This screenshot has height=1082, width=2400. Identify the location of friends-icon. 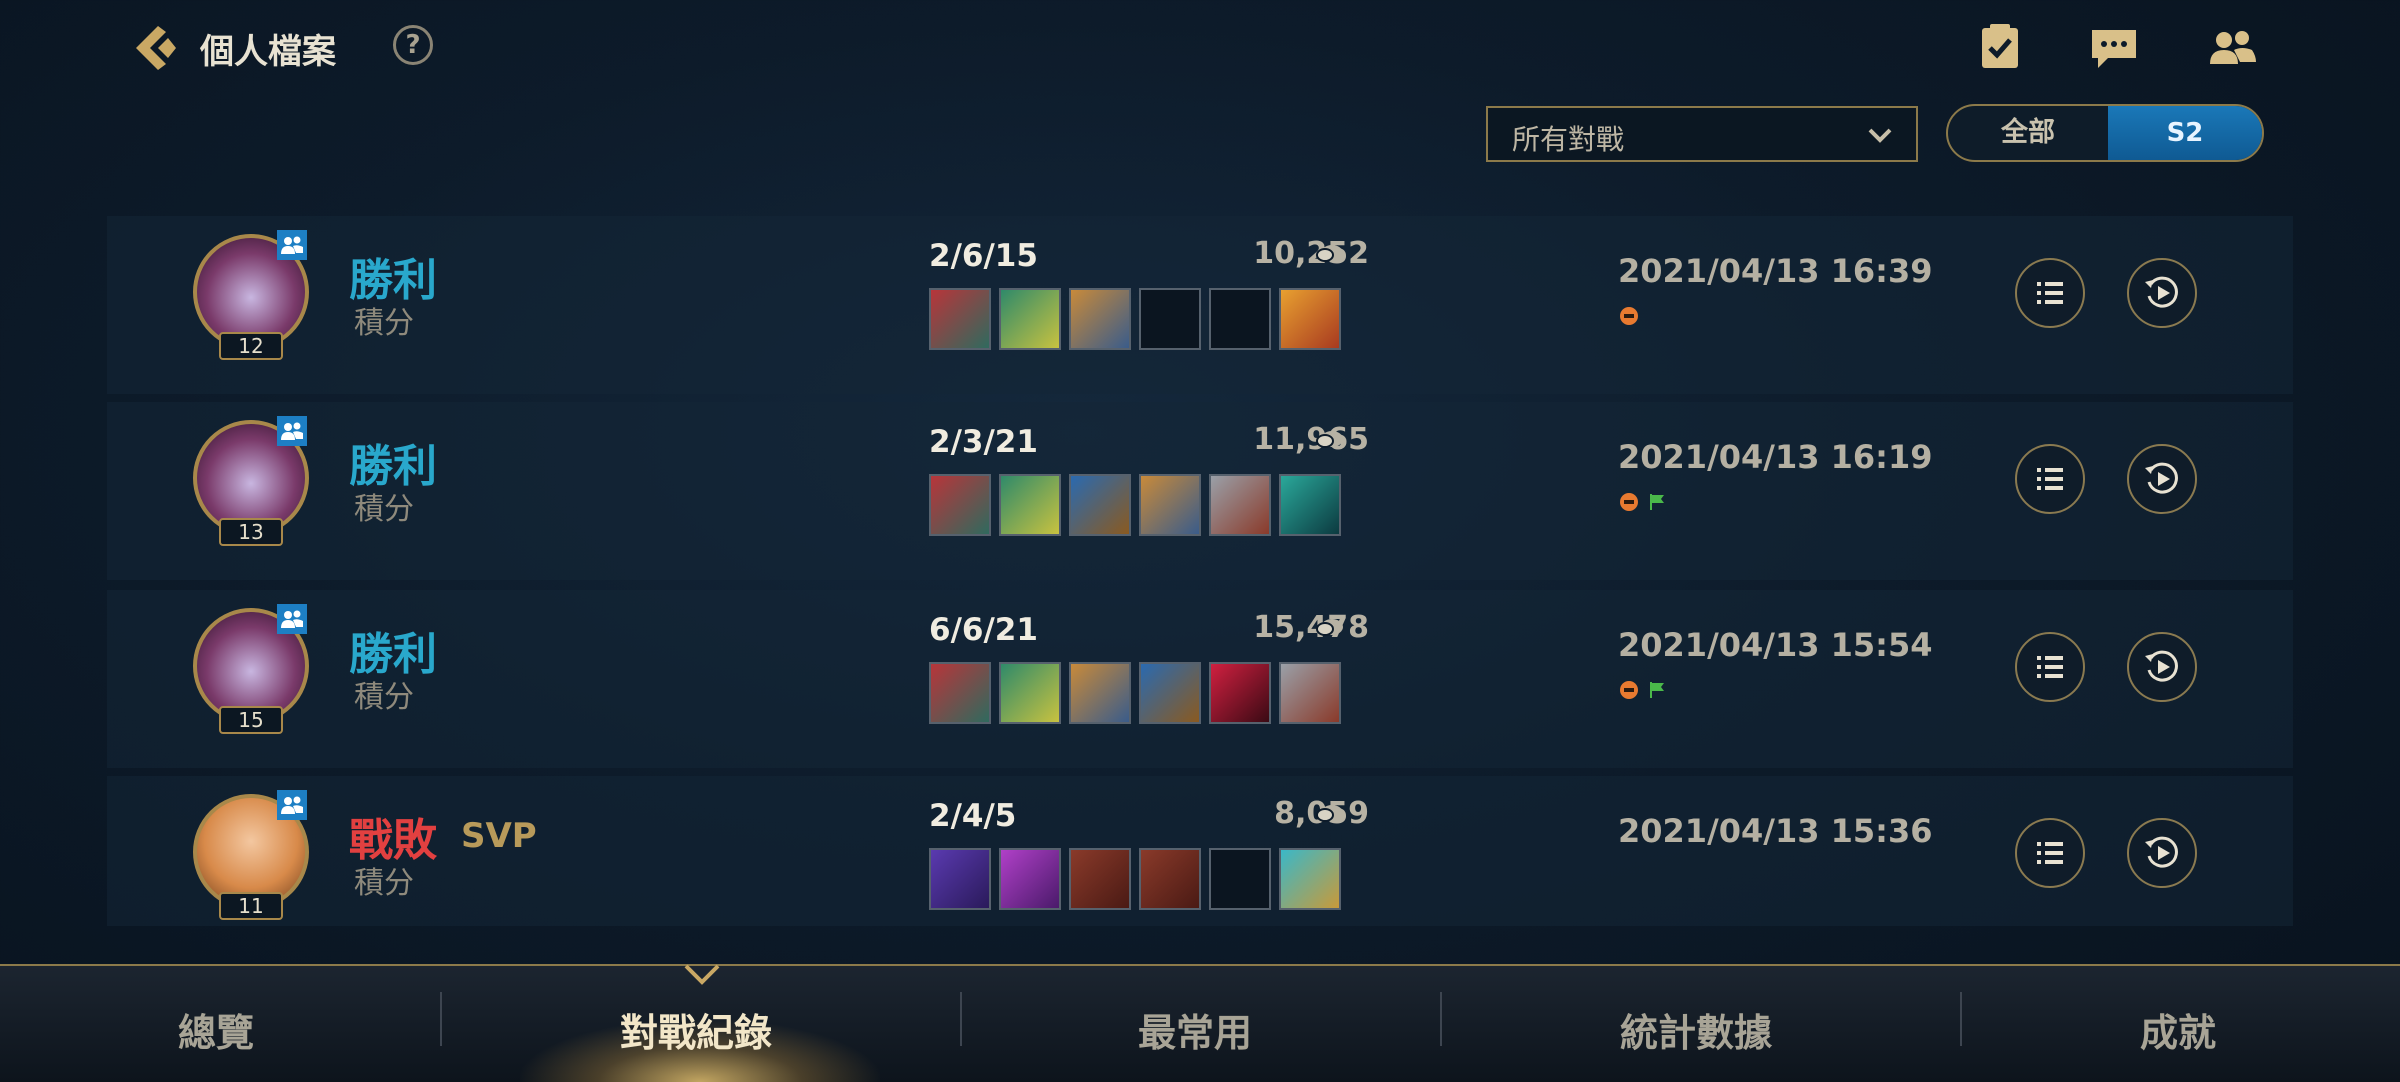
(2233, 47).